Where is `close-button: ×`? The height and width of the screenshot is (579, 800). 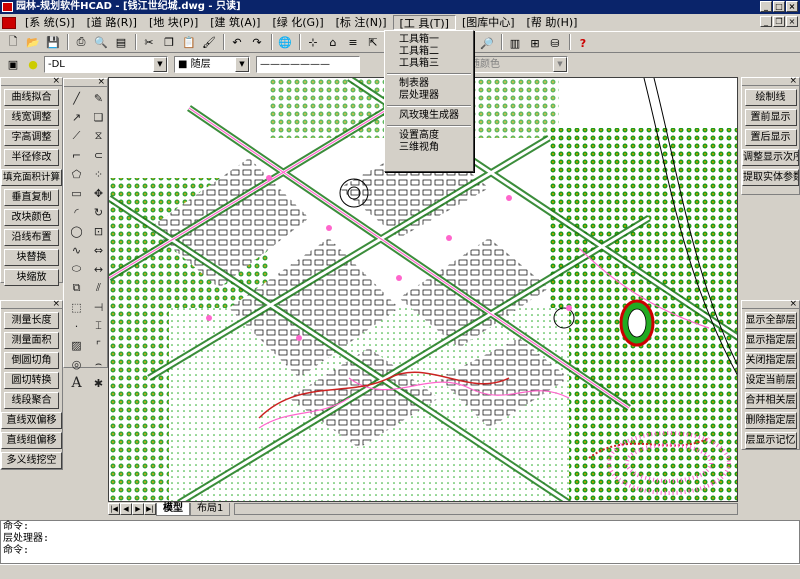
close-button: × is located at coordinates (792, 6).